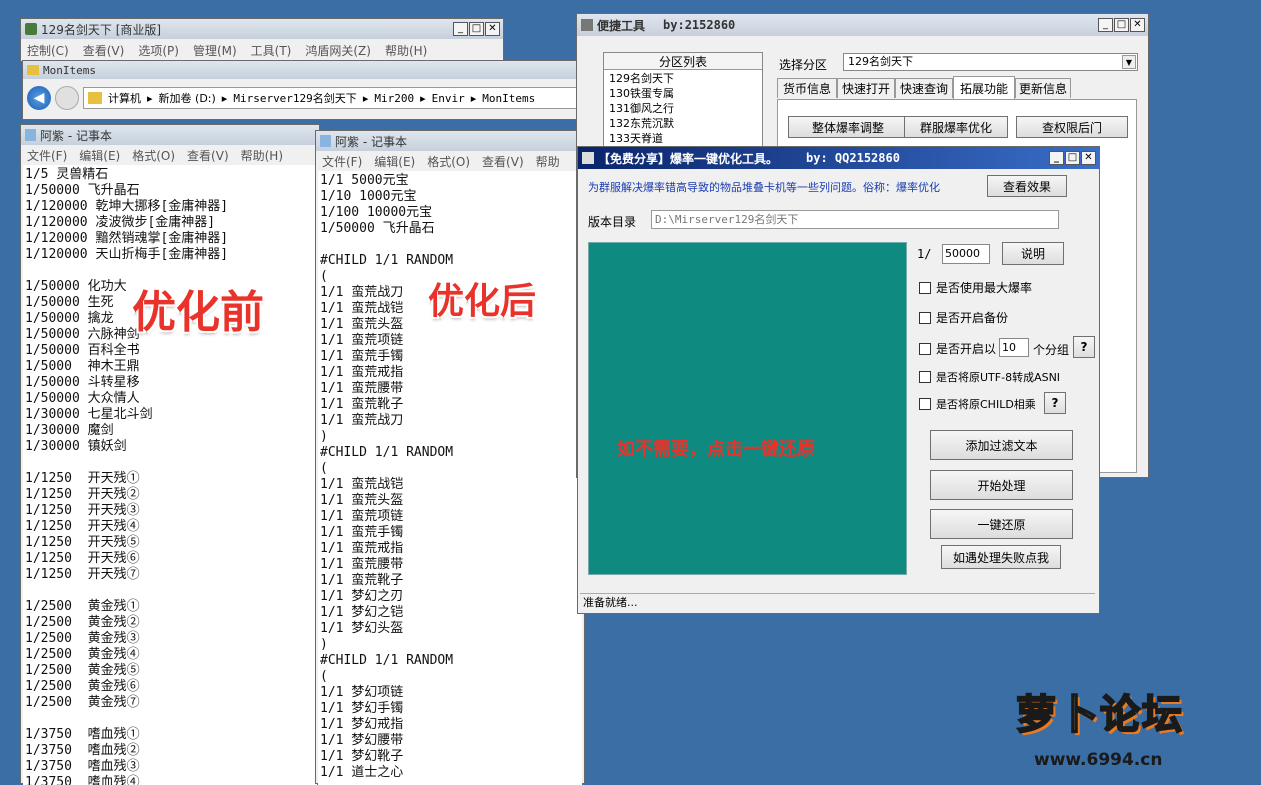 Image resolution: width=1261 pixels, height=785 pixels. Describe the element at coordinates (683, 137) in the screenshot. I see `list-item: 133天脊道` at that location.